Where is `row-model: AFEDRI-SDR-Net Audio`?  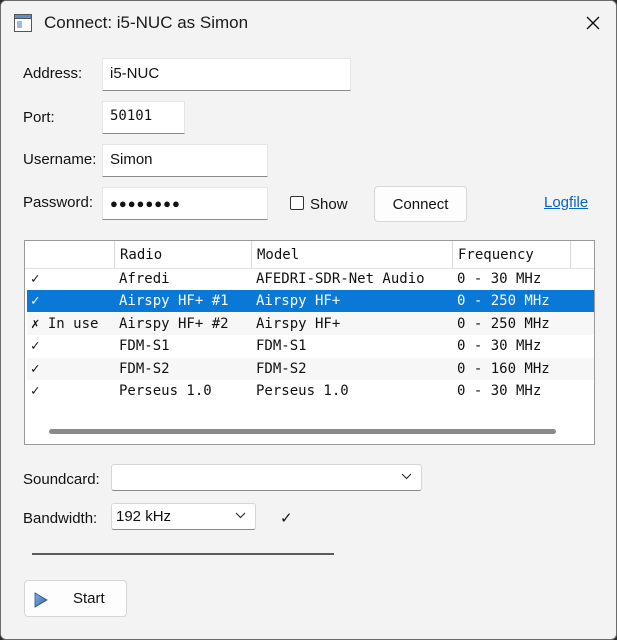 row-model: AFEDRI-SDR-Net Audio is located at coordinates (340, 279).